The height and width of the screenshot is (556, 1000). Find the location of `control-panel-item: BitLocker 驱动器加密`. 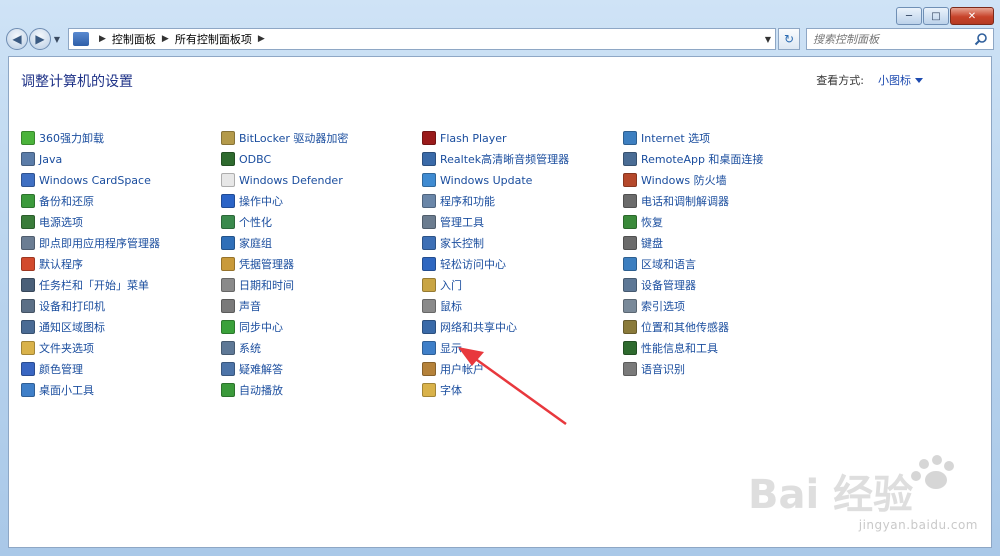

control-panel-item: BitLocker 驱动器加密 is located at coordinates (284, 138).